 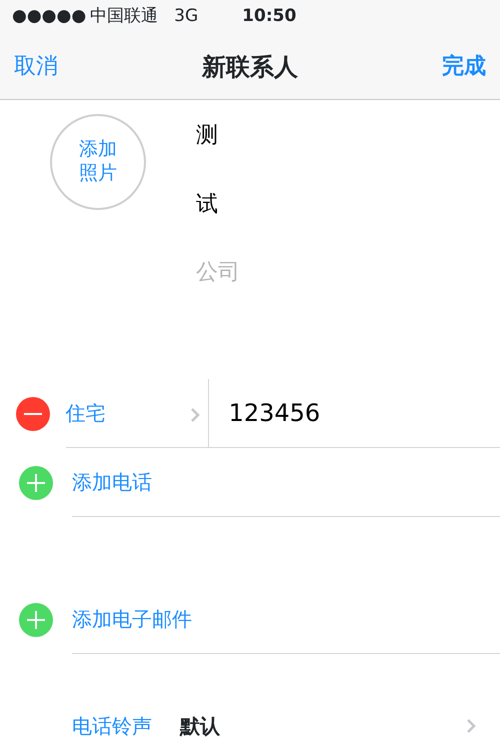 What do you see at coordinates (354, 413) in the screenshot?
I see `phone-number-field: 123456` at bounding box center [354, 413].